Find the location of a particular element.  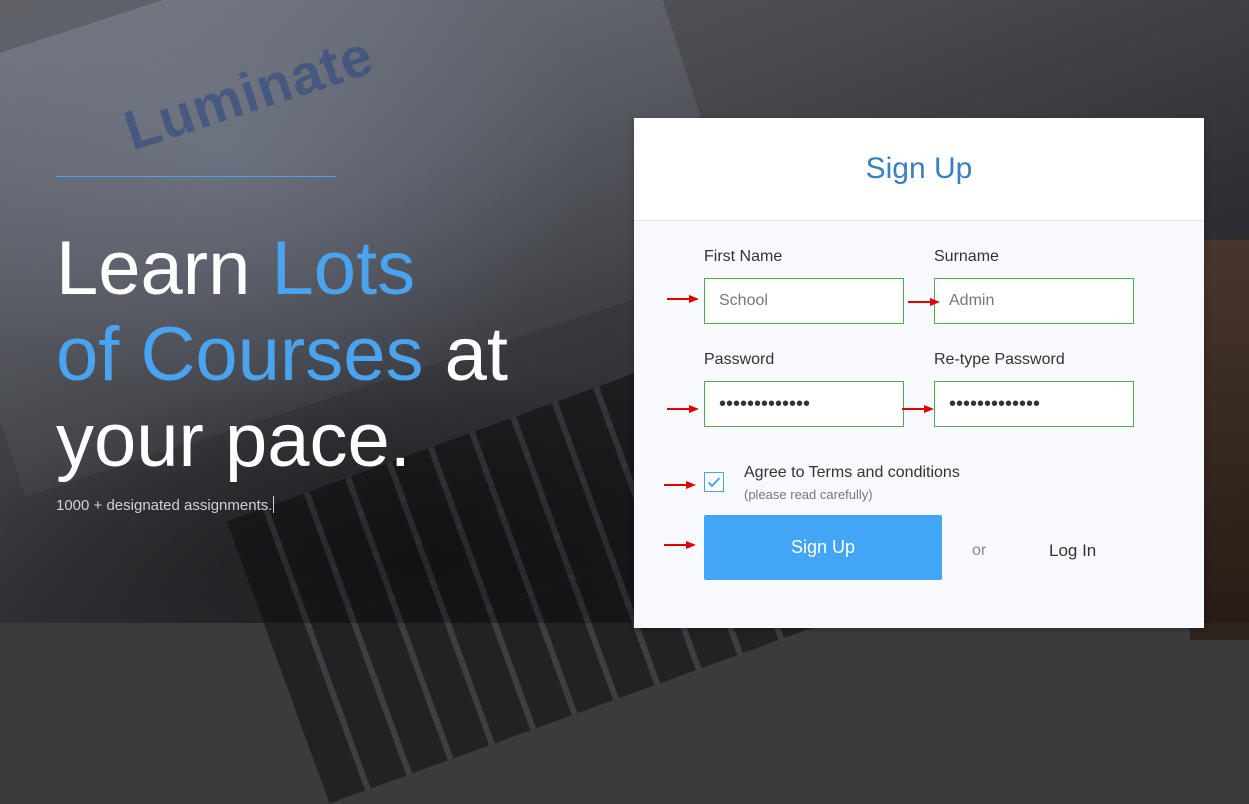

surname-label: Surname is located at coordinates (966, 256).